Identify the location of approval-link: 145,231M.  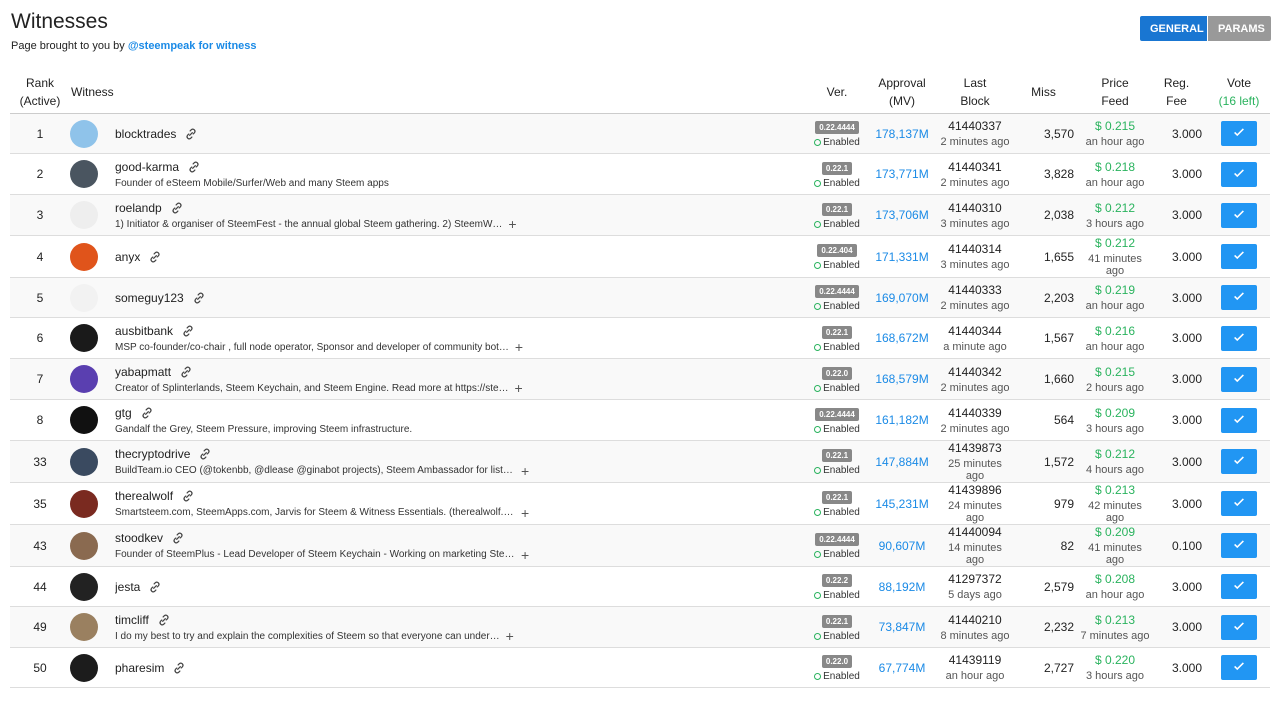
(901, 504).